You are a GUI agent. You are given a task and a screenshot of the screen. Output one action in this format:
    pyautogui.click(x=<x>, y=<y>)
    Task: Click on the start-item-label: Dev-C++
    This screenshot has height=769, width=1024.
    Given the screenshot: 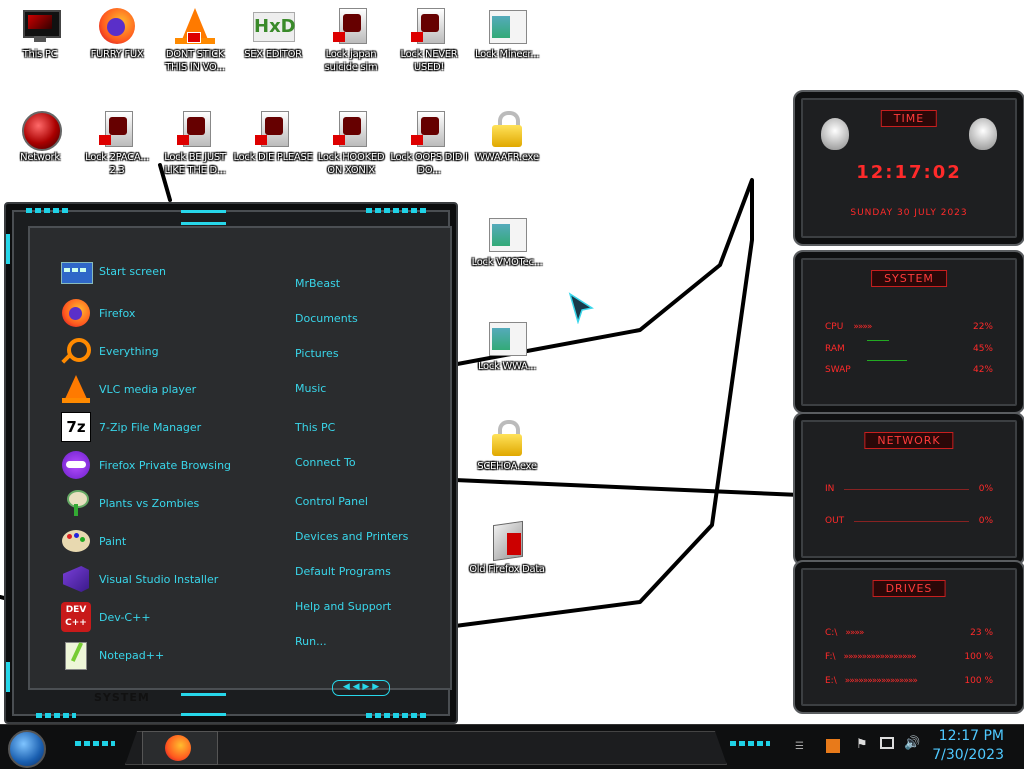 What is the action you would take?
    pyautogui.click(x=125, y=617)
    